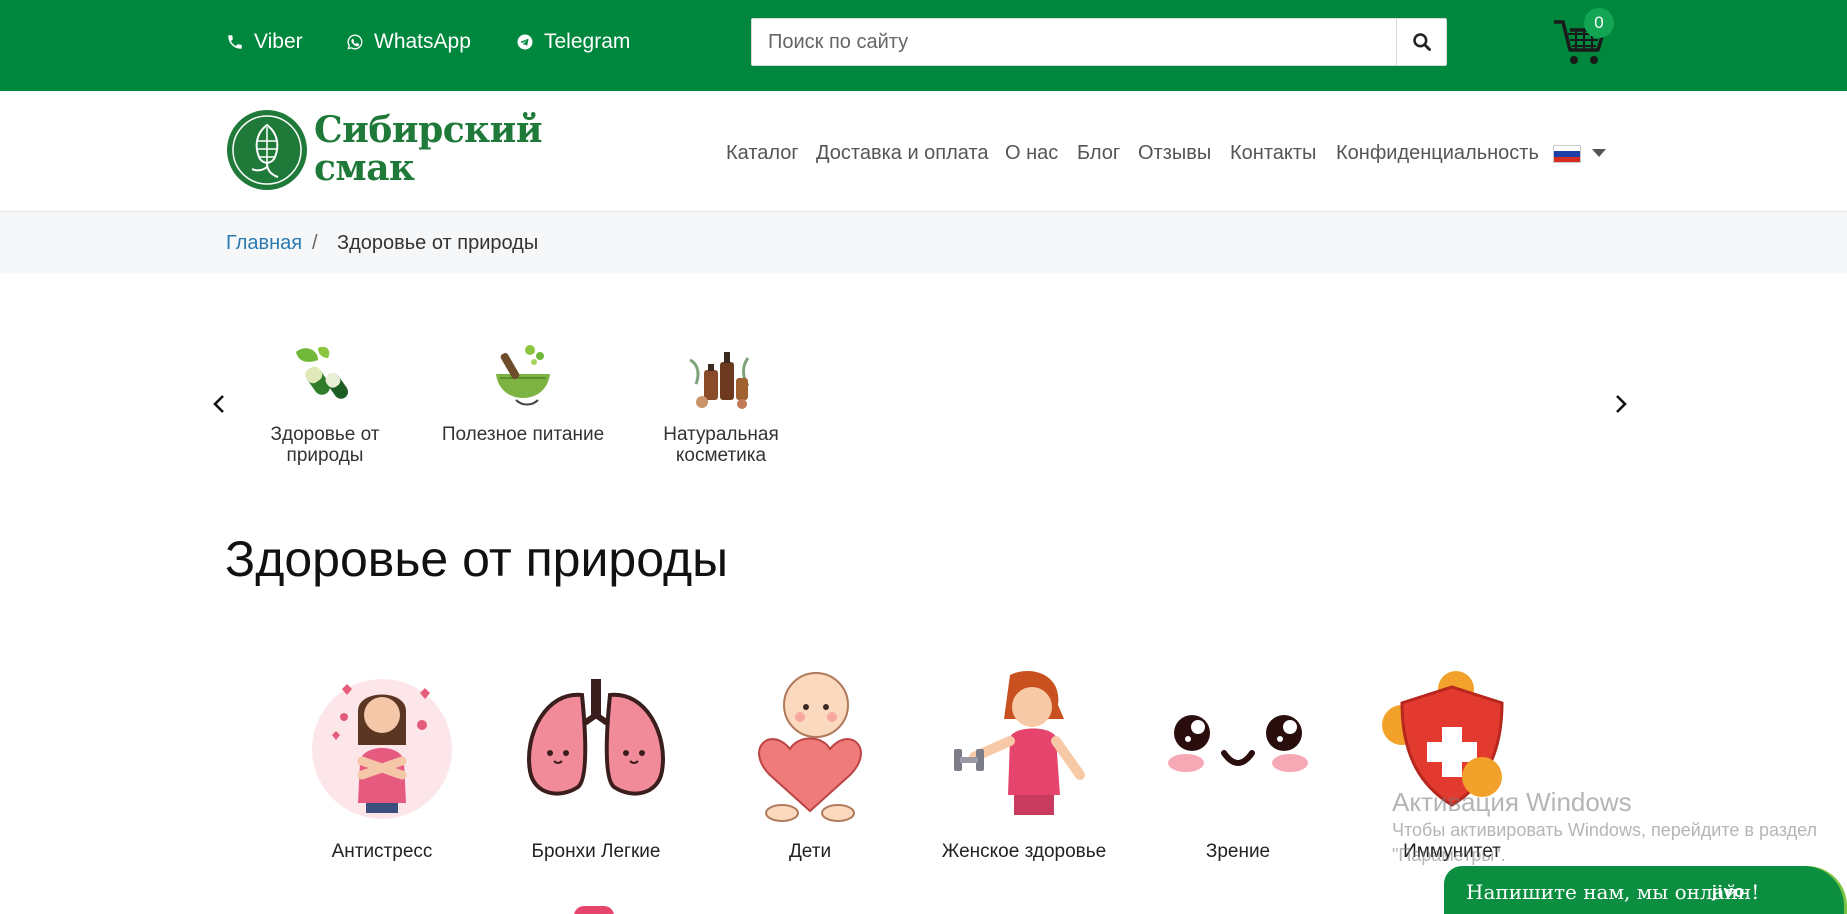 Image resolution: width=1847 pixels, height=914 pixels. Describe the element at coordinates (902, 153) in the screenshot. I see `nav-delivery: Доставка и оплата` at that location.